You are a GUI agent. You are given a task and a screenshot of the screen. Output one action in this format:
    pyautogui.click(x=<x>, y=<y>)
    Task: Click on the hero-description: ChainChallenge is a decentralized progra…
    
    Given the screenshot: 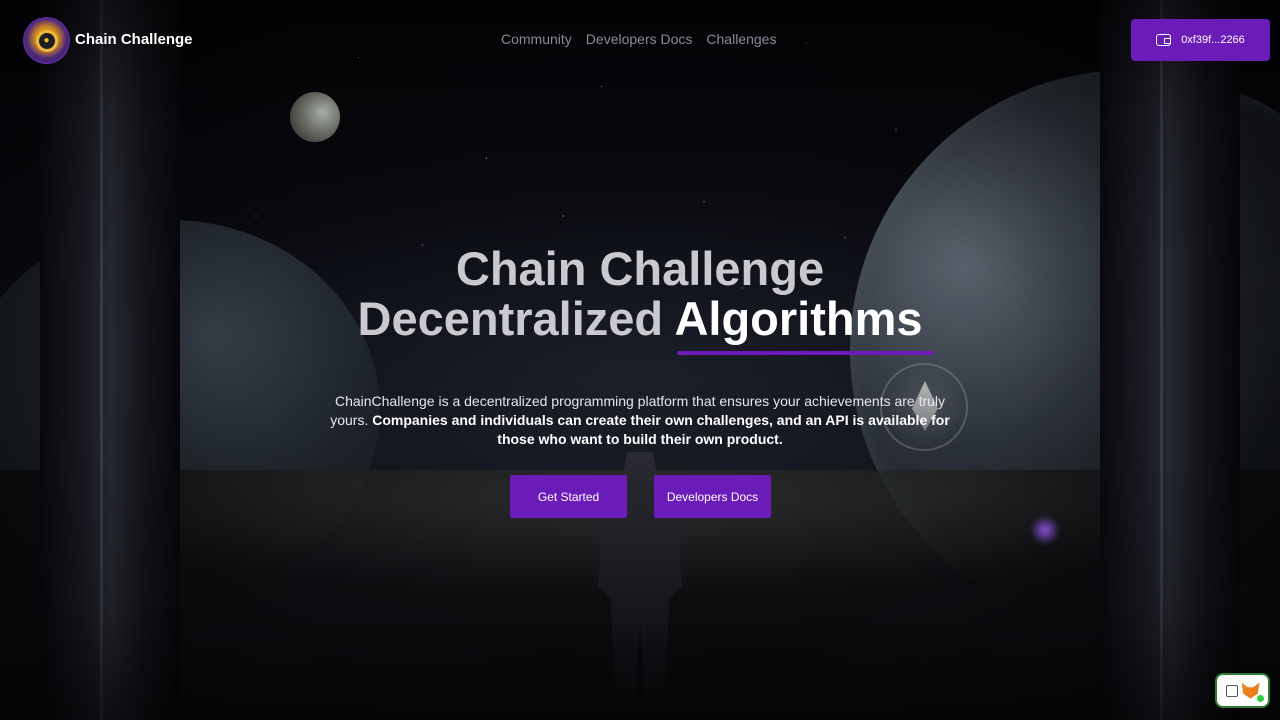 What is the action you would take?
    pyautogui.click(x=640, y=420)
    